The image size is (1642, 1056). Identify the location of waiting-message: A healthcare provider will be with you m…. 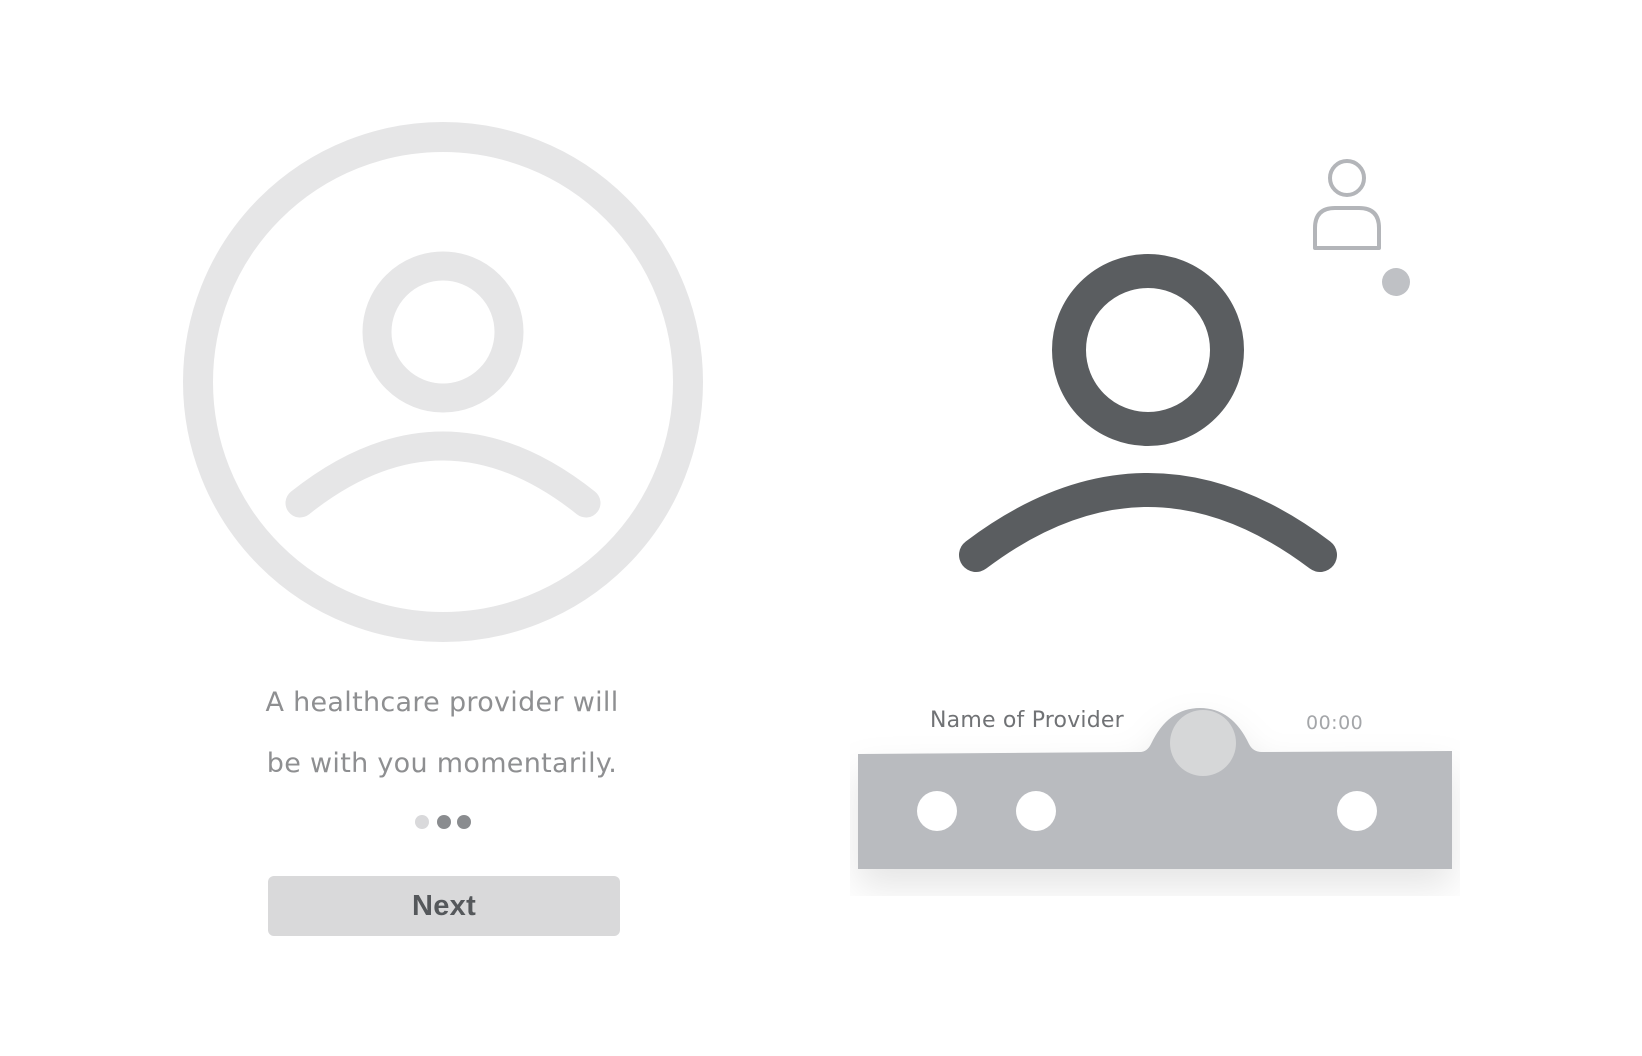
(442, 733).